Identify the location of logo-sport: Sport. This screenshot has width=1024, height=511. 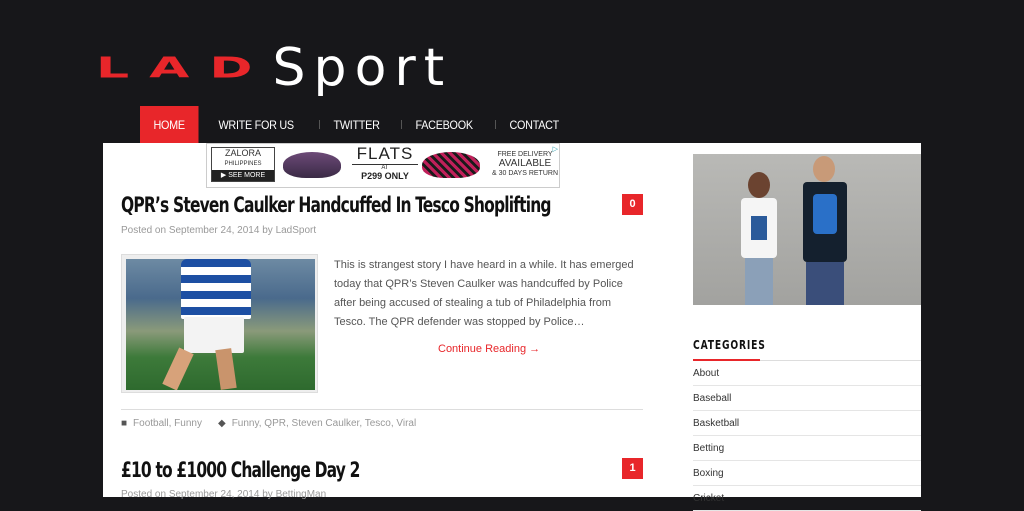
(362, 68).